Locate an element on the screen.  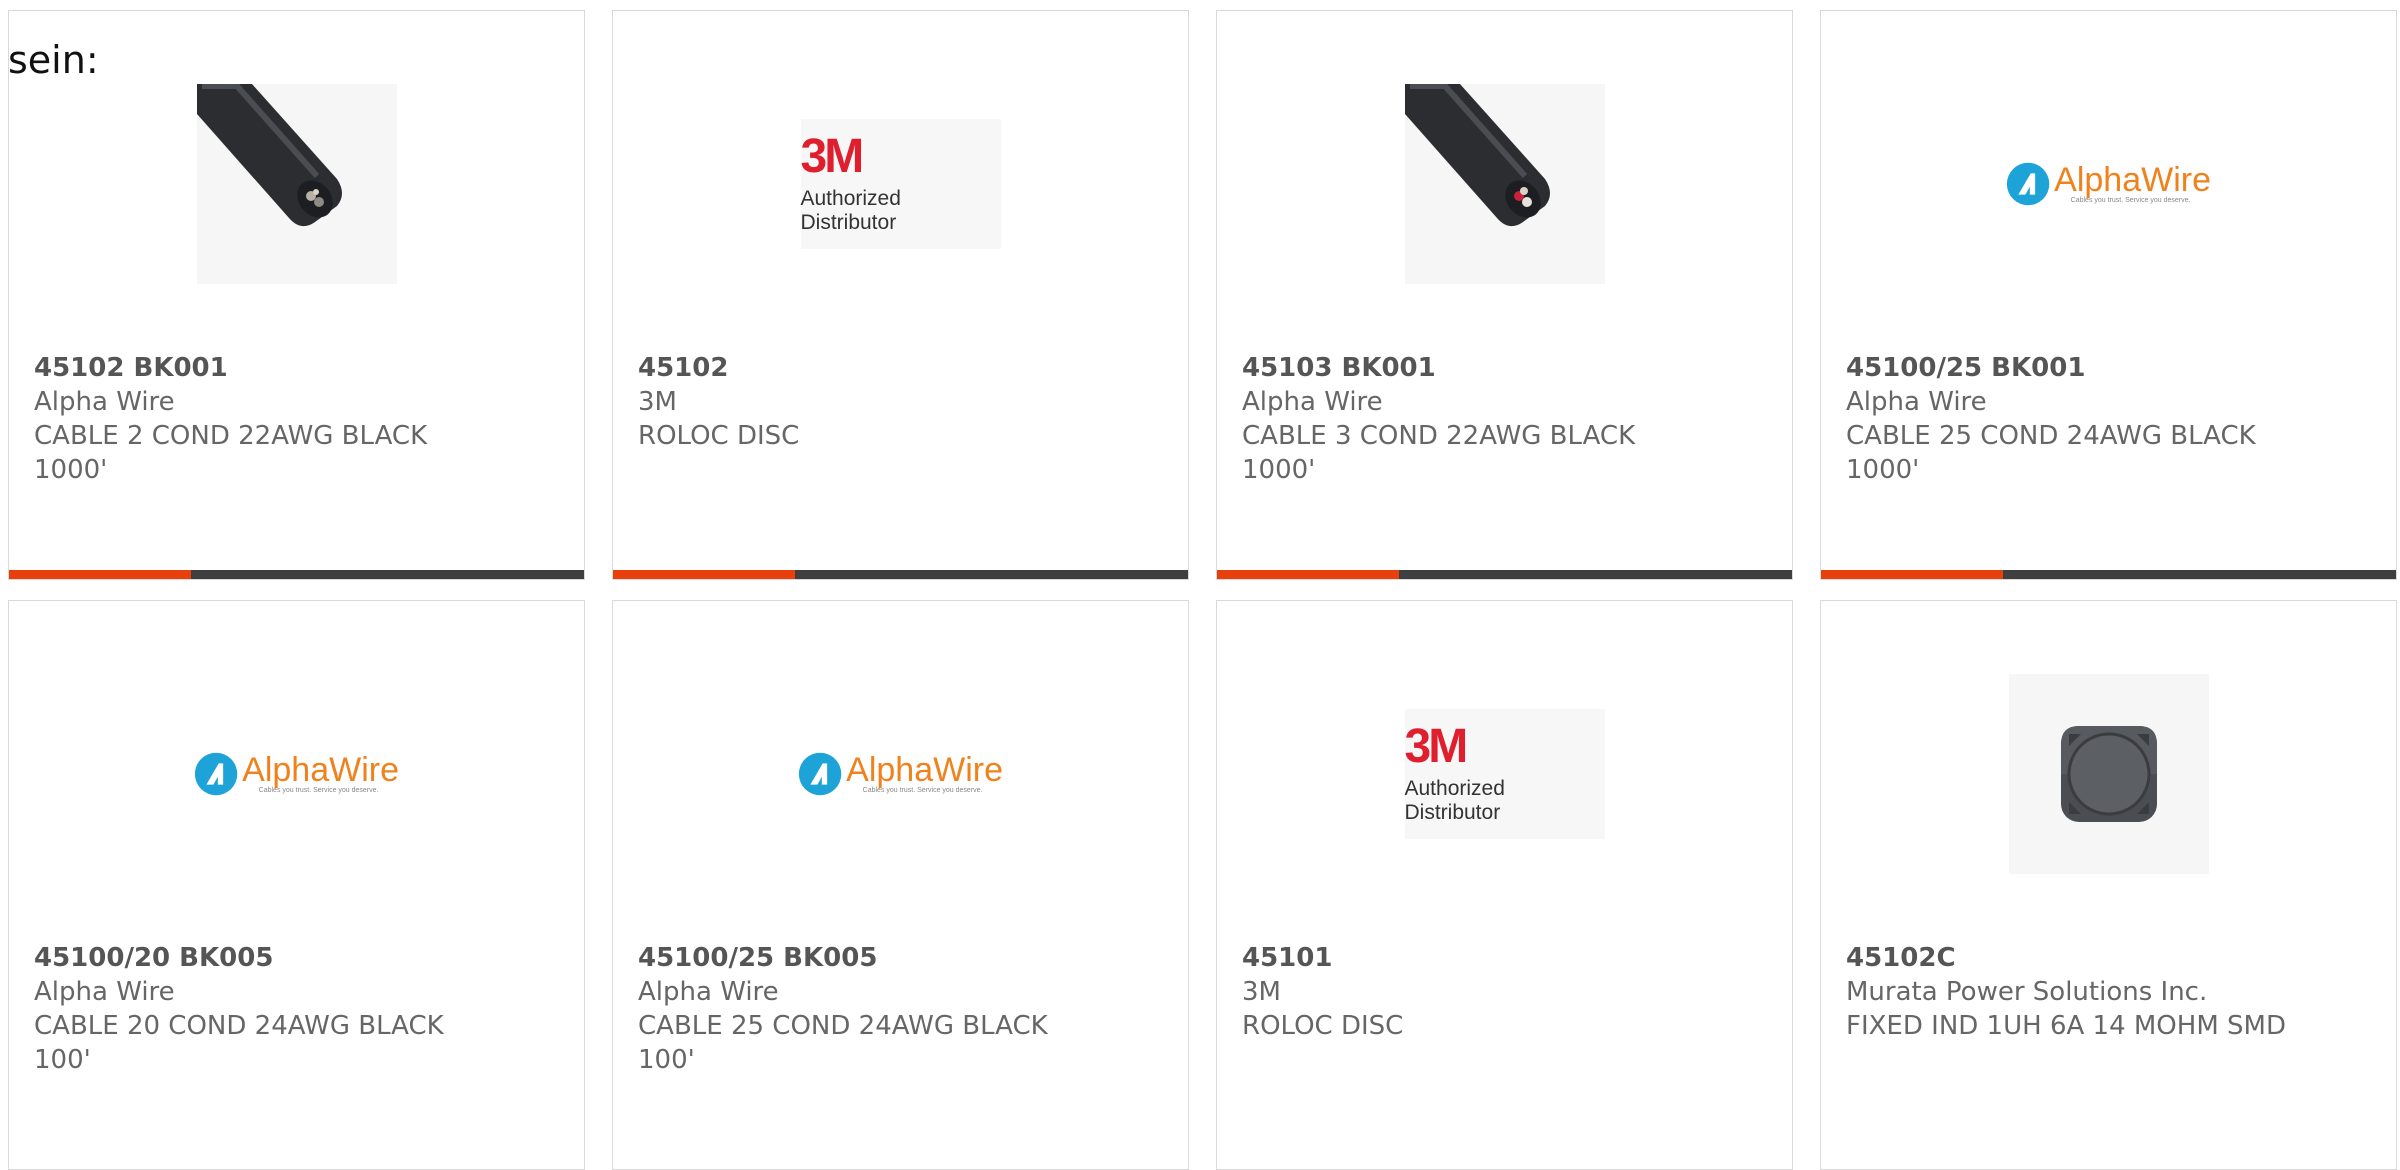
part-number: 45102 BK001 is located at coordinates (296, 368).